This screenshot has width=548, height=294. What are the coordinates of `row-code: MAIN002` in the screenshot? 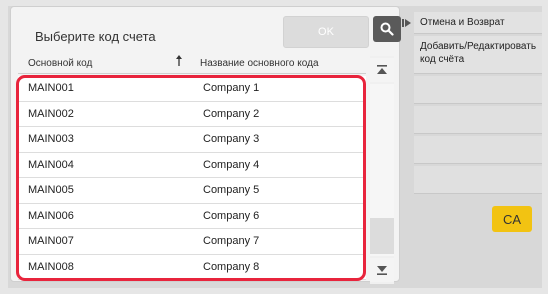 It's located at (51, 113).